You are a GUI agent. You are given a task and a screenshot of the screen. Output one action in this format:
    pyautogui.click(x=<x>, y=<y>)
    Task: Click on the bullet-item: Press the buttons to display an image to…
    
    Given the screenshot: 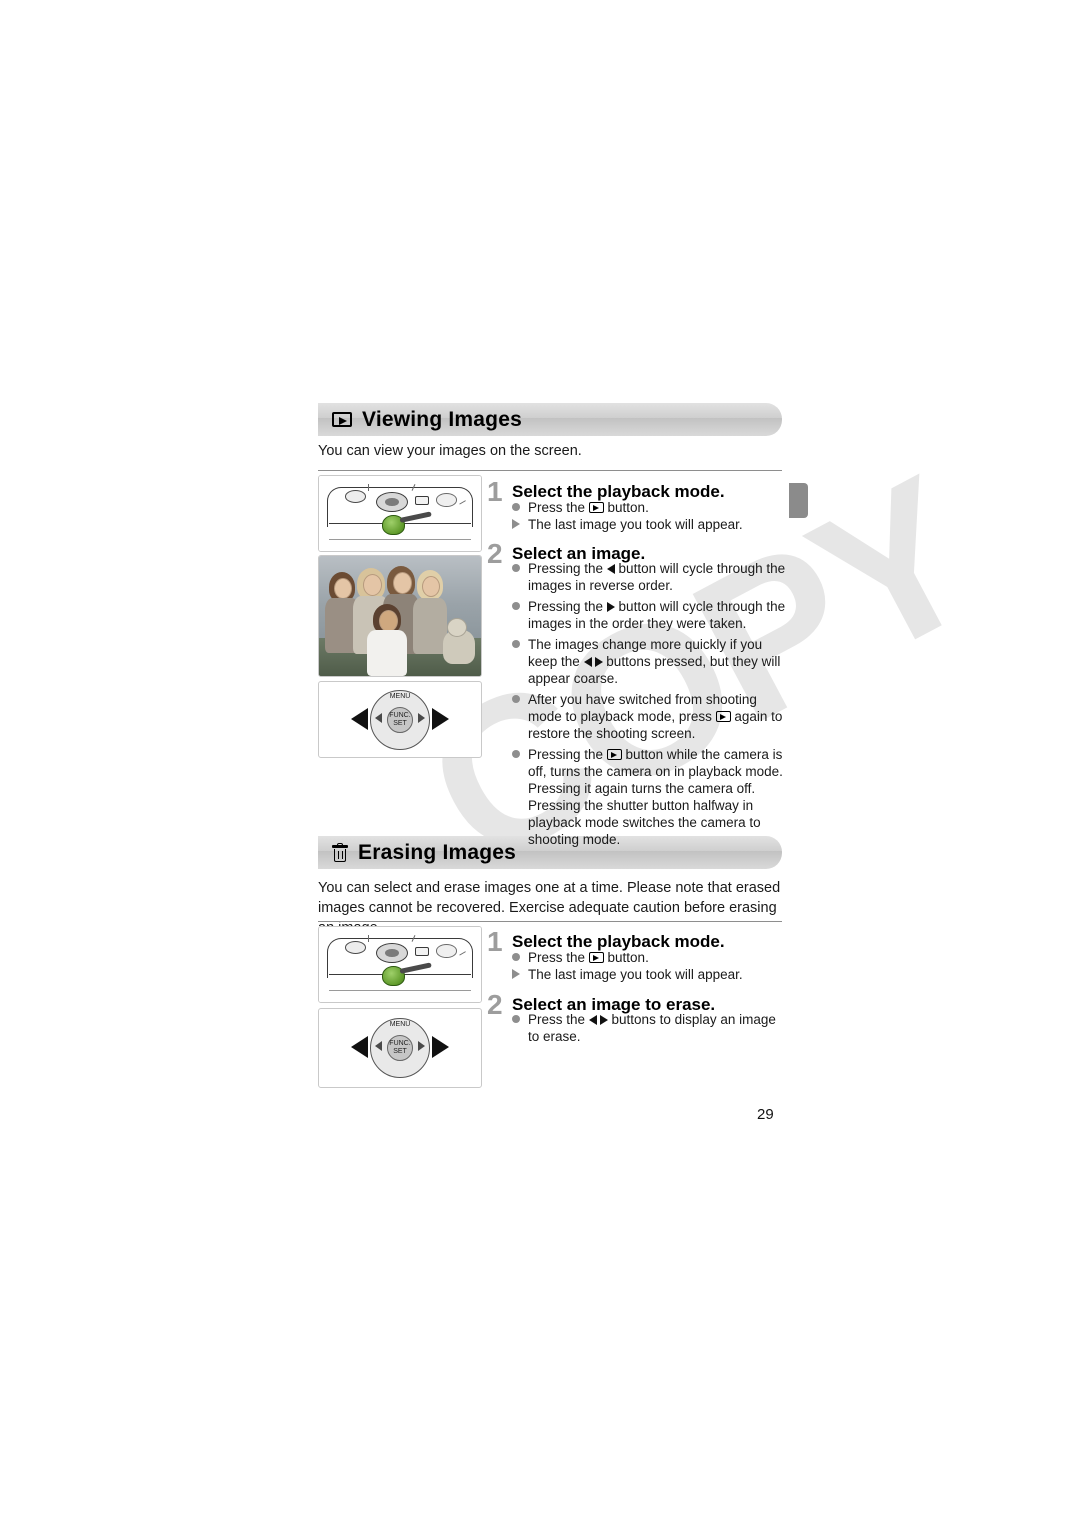 What is the action you would take?
    pyautogui.click(x=651, y=1028)
    